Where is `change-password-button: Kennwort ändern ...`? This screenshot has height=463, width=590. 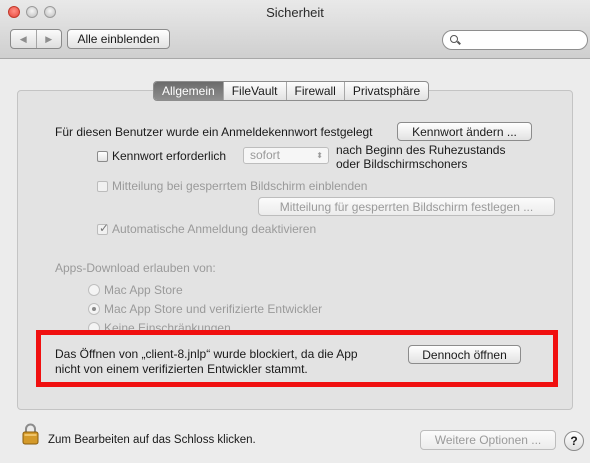
change-password-button: Kennwort ändern ... is located at coordinates (464, 131).